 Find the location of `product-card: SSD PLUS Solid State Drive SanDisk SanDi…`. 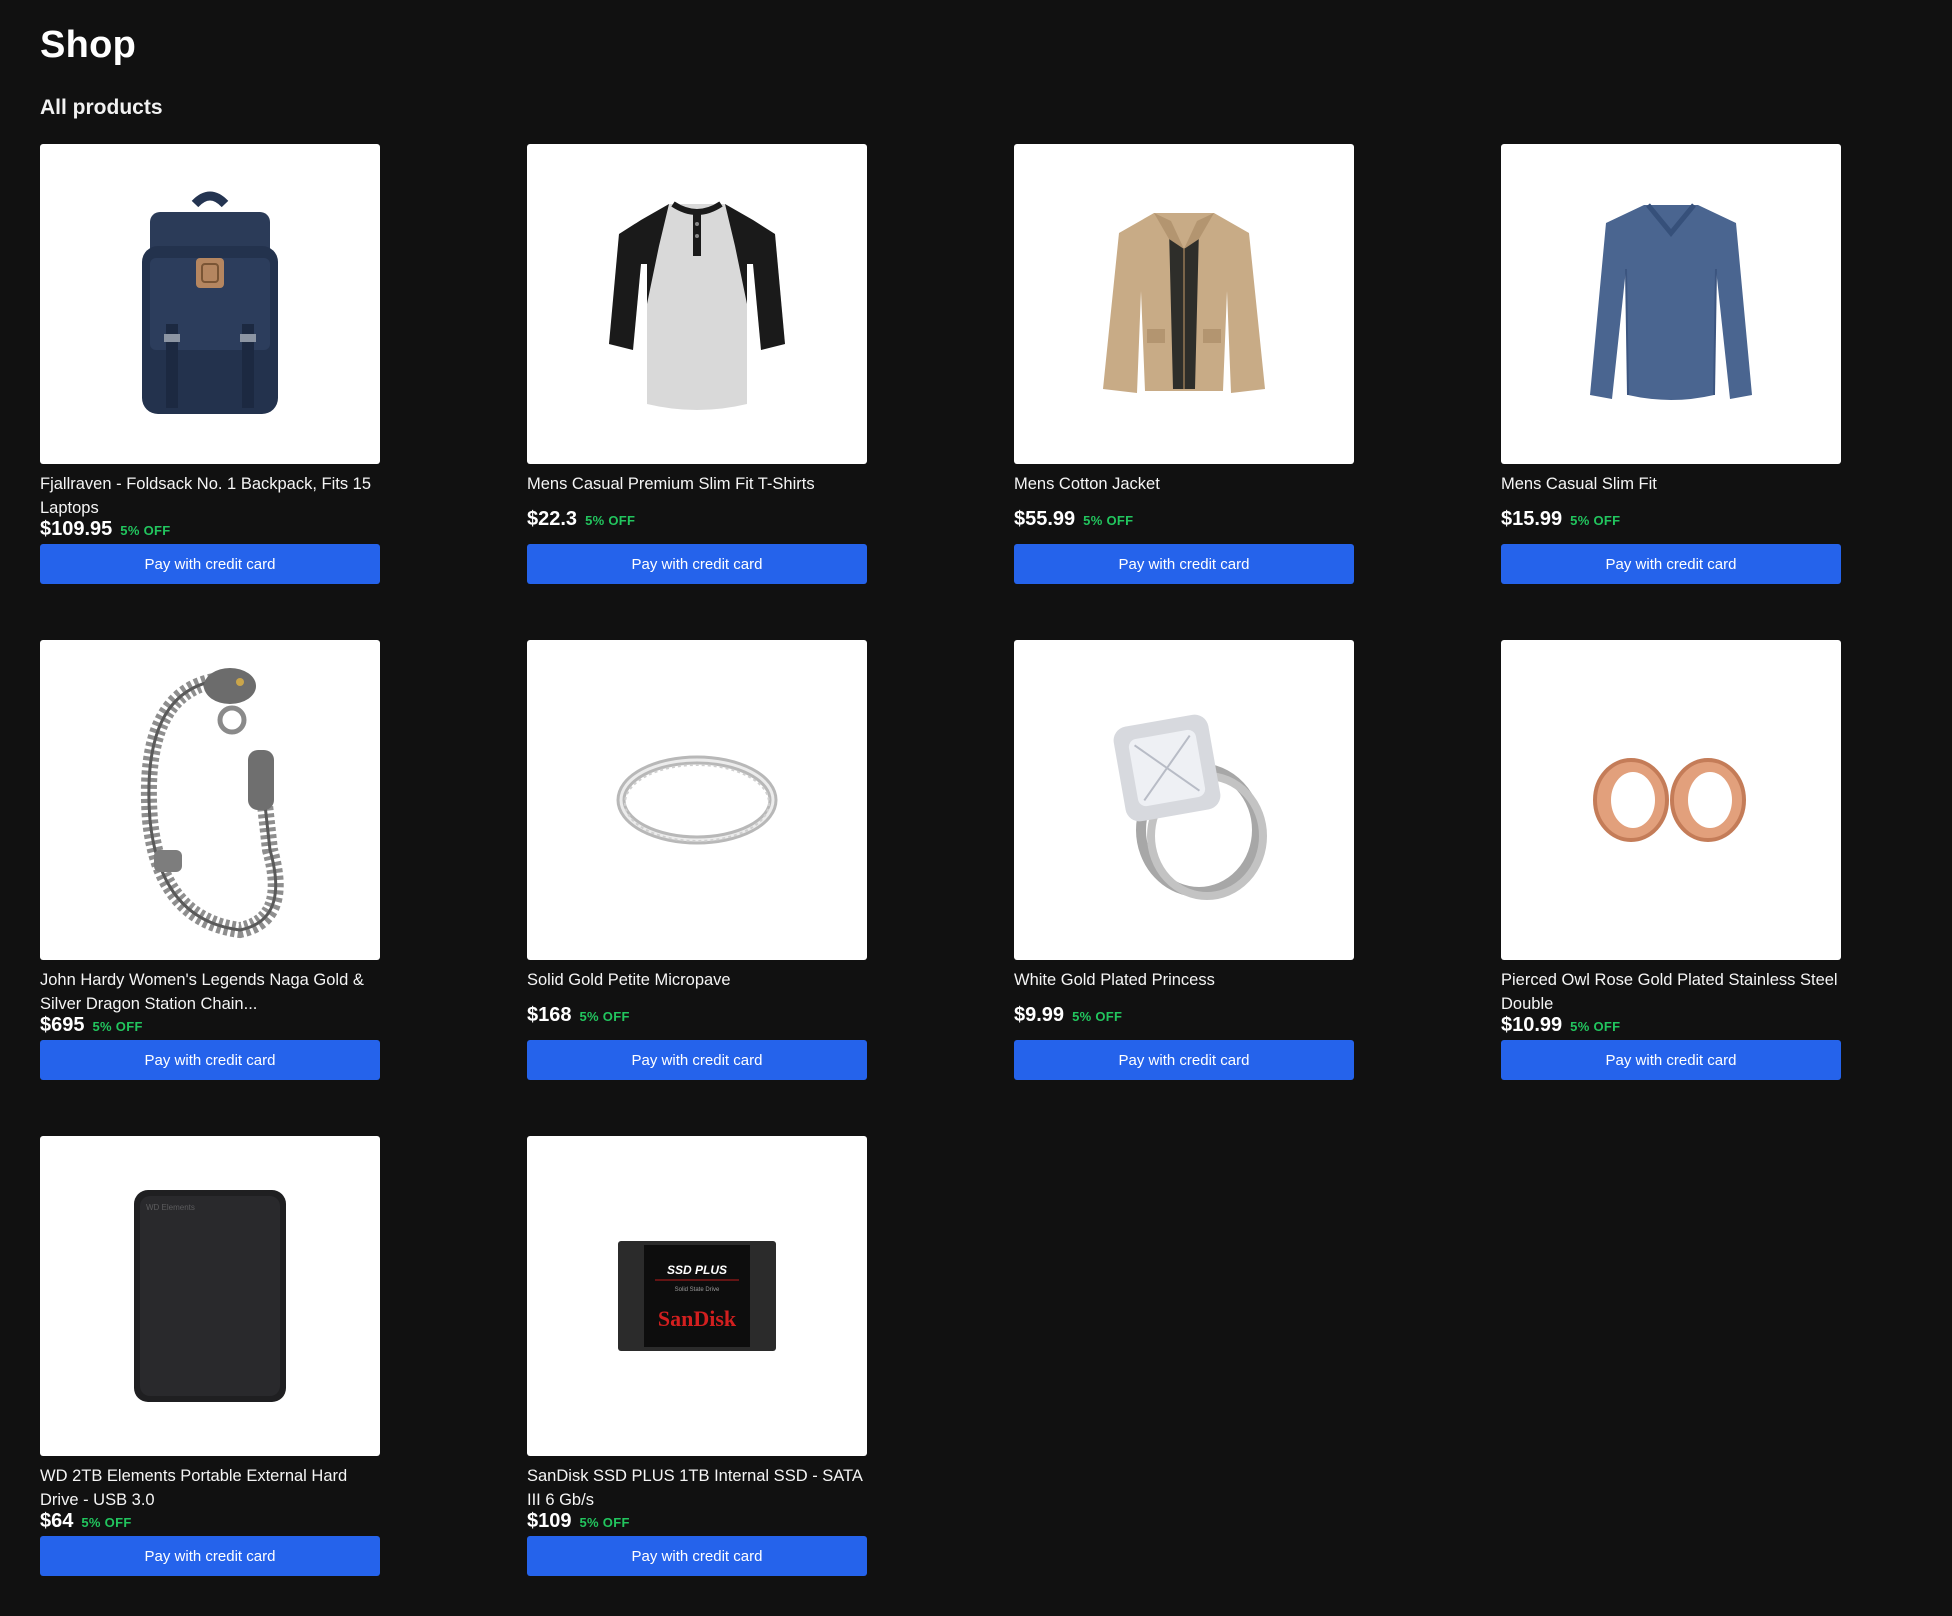

product-card: SSD PLUS Solid State Drive SanDisk SanDi… is located at coordinates (697, 1356).